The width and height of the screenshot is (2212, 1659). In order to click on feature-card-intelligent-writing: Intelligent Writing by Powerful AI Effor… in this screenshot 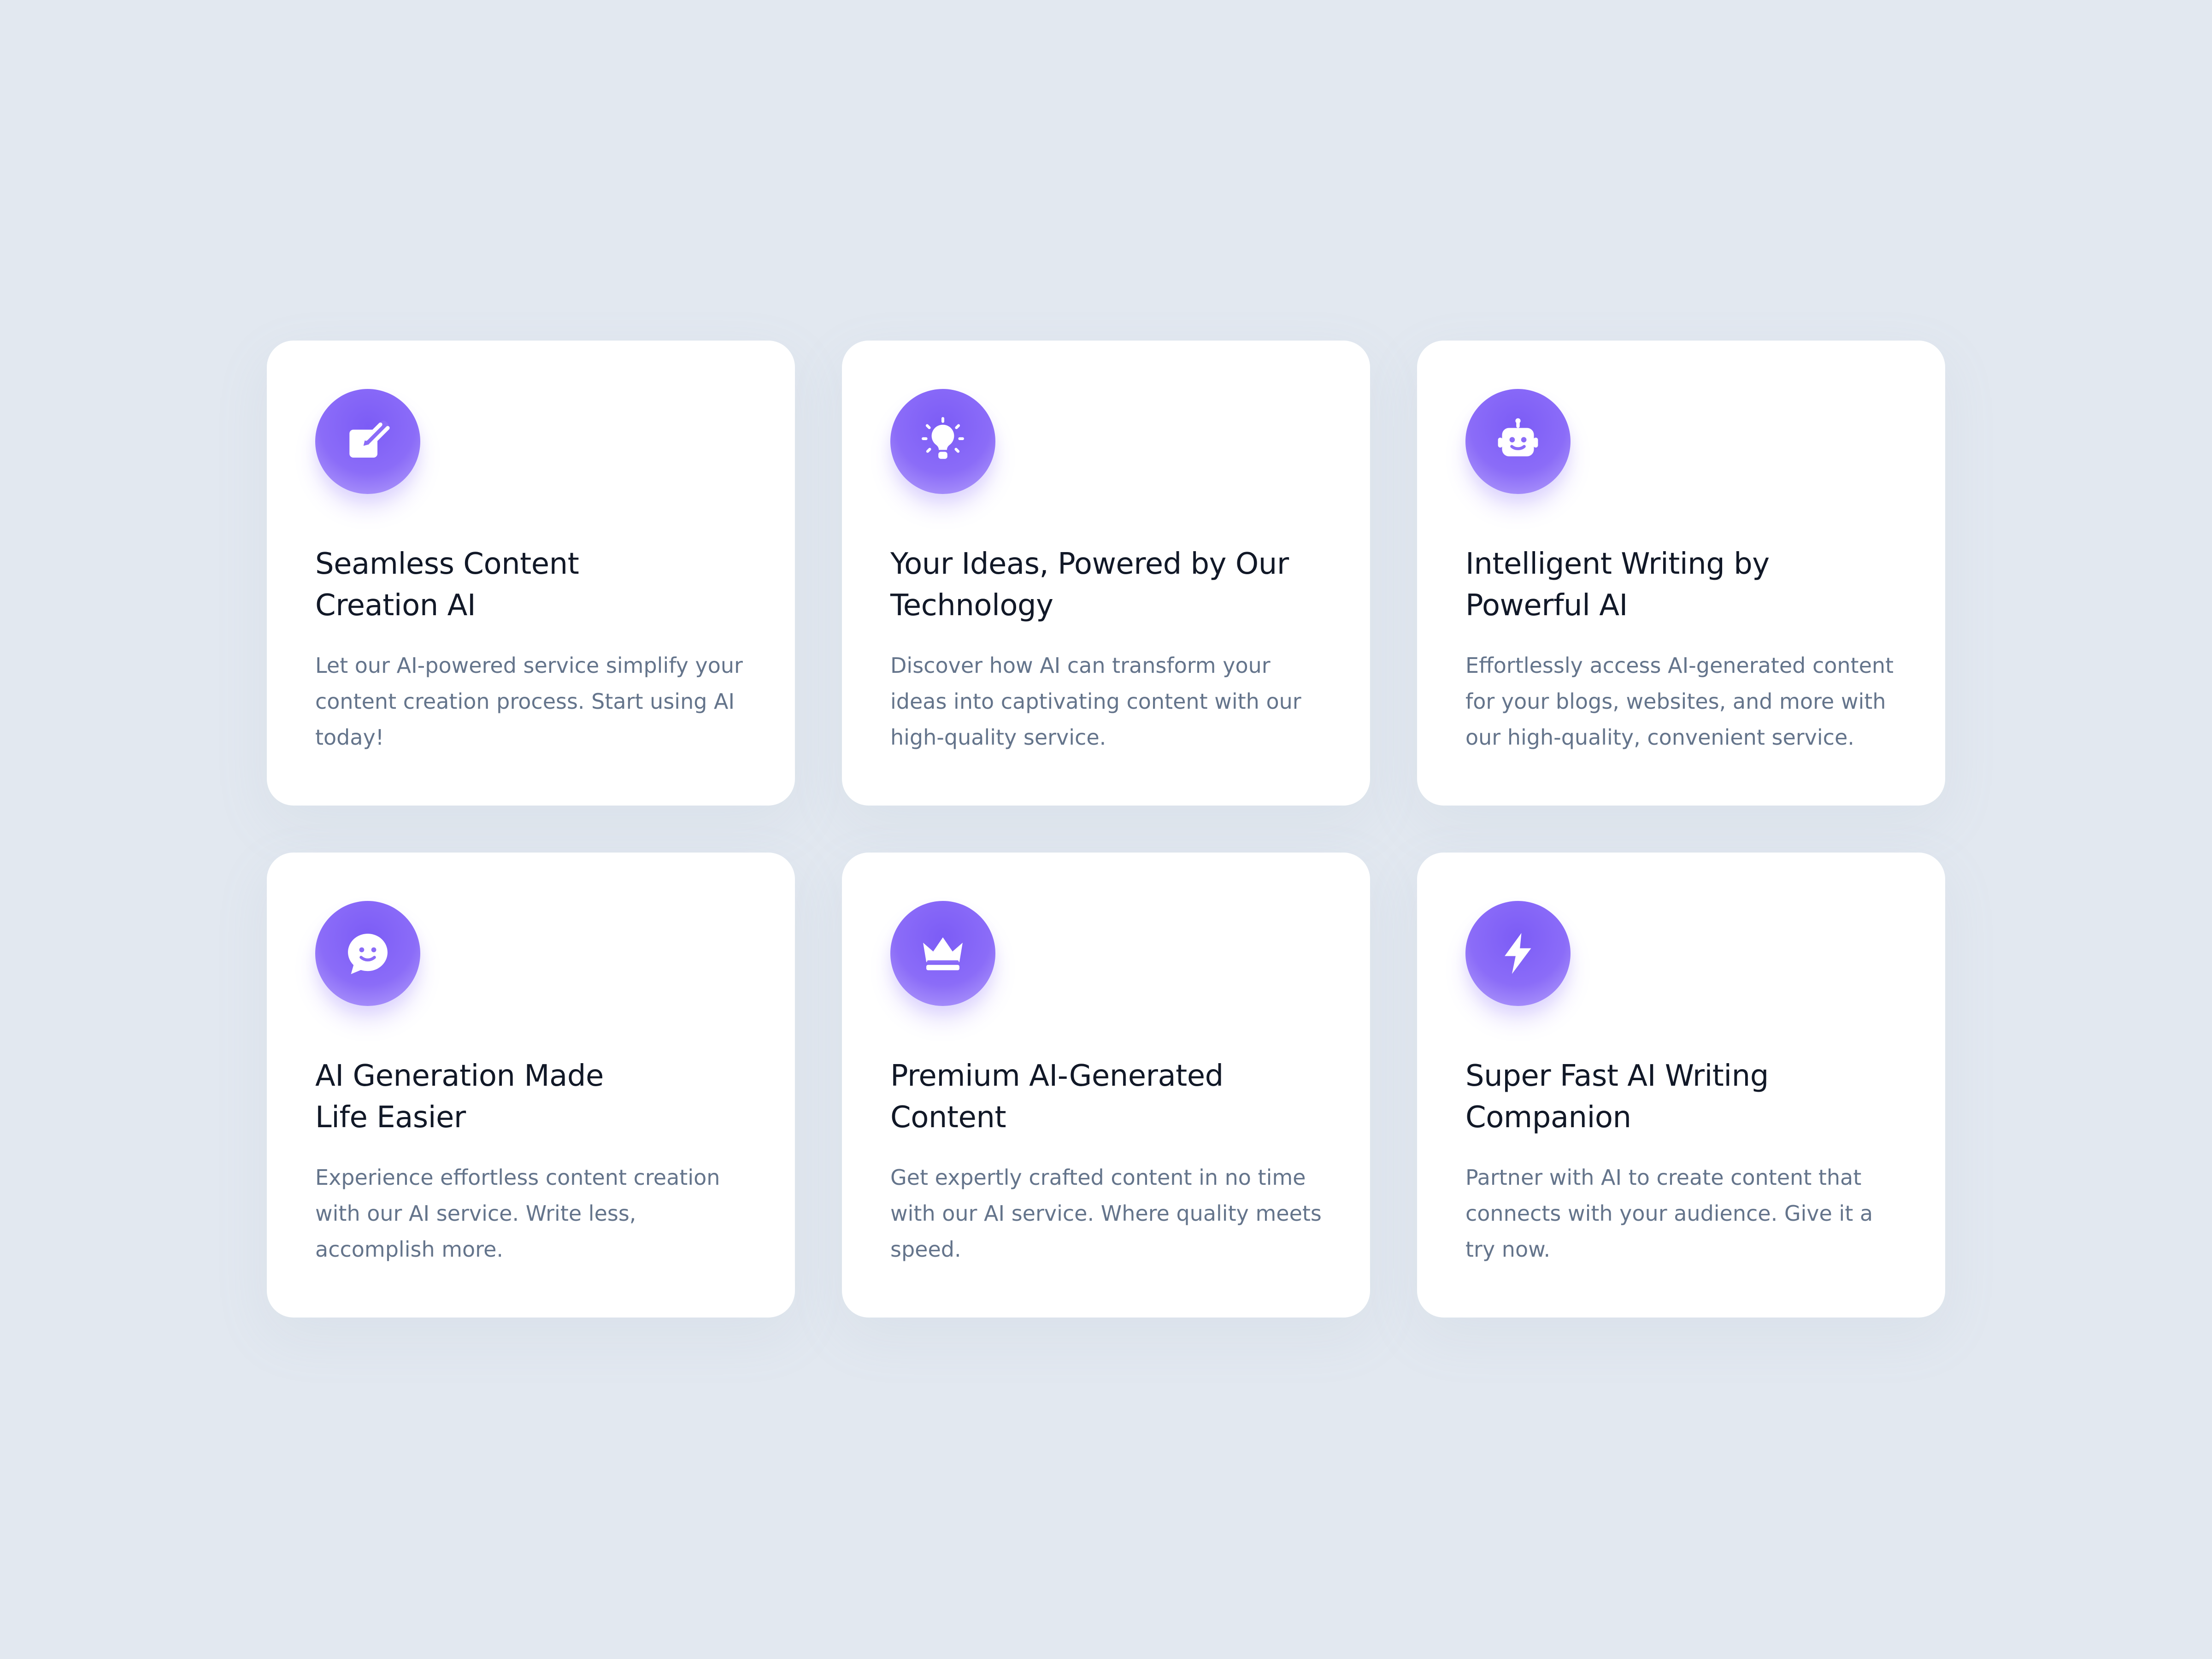, I will do `click(1681, 573)`.